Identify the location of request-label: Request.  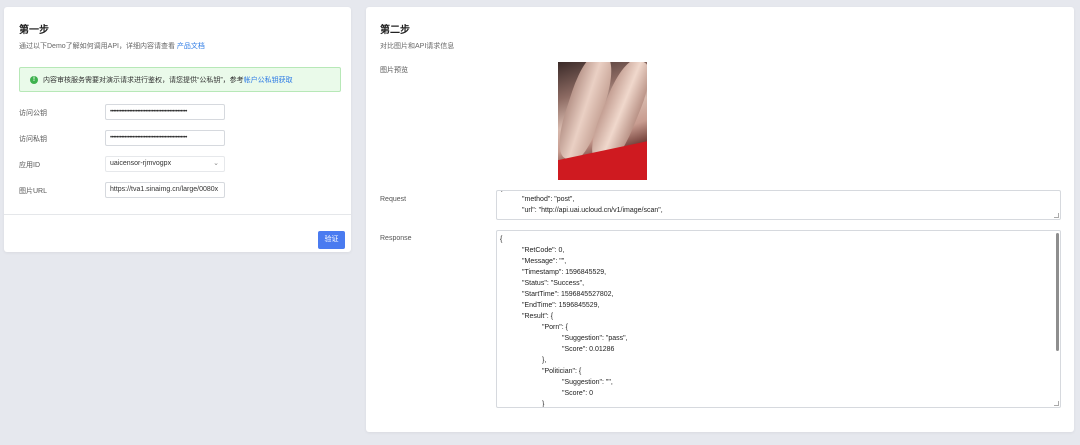
(393, 199).